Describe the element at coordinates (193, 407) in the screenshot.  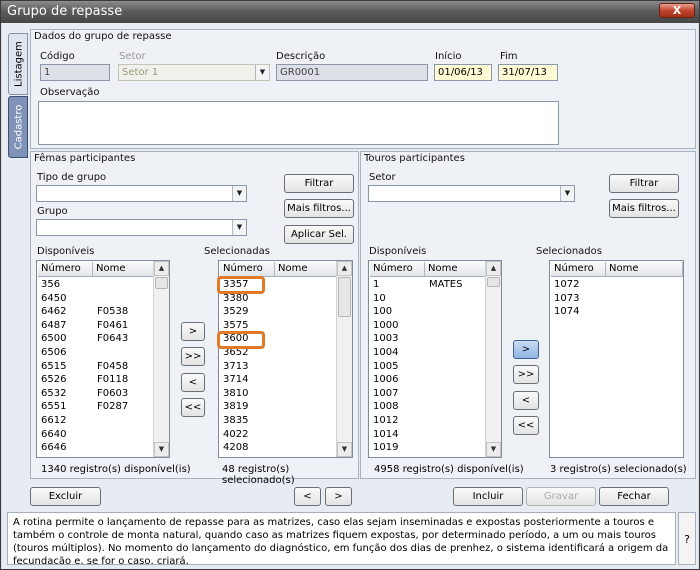
I see `femeas-remove-all-button: <<` at that location.